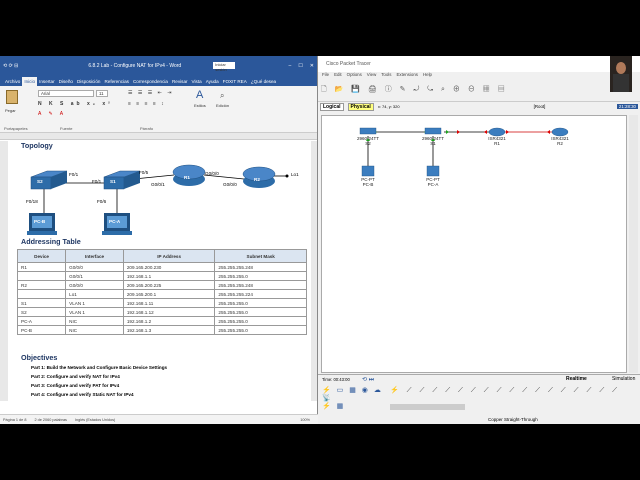  Describe the element at coordinates (180, 81) in the screenshot. I see `ribbon-tab: Revisar` at that location.